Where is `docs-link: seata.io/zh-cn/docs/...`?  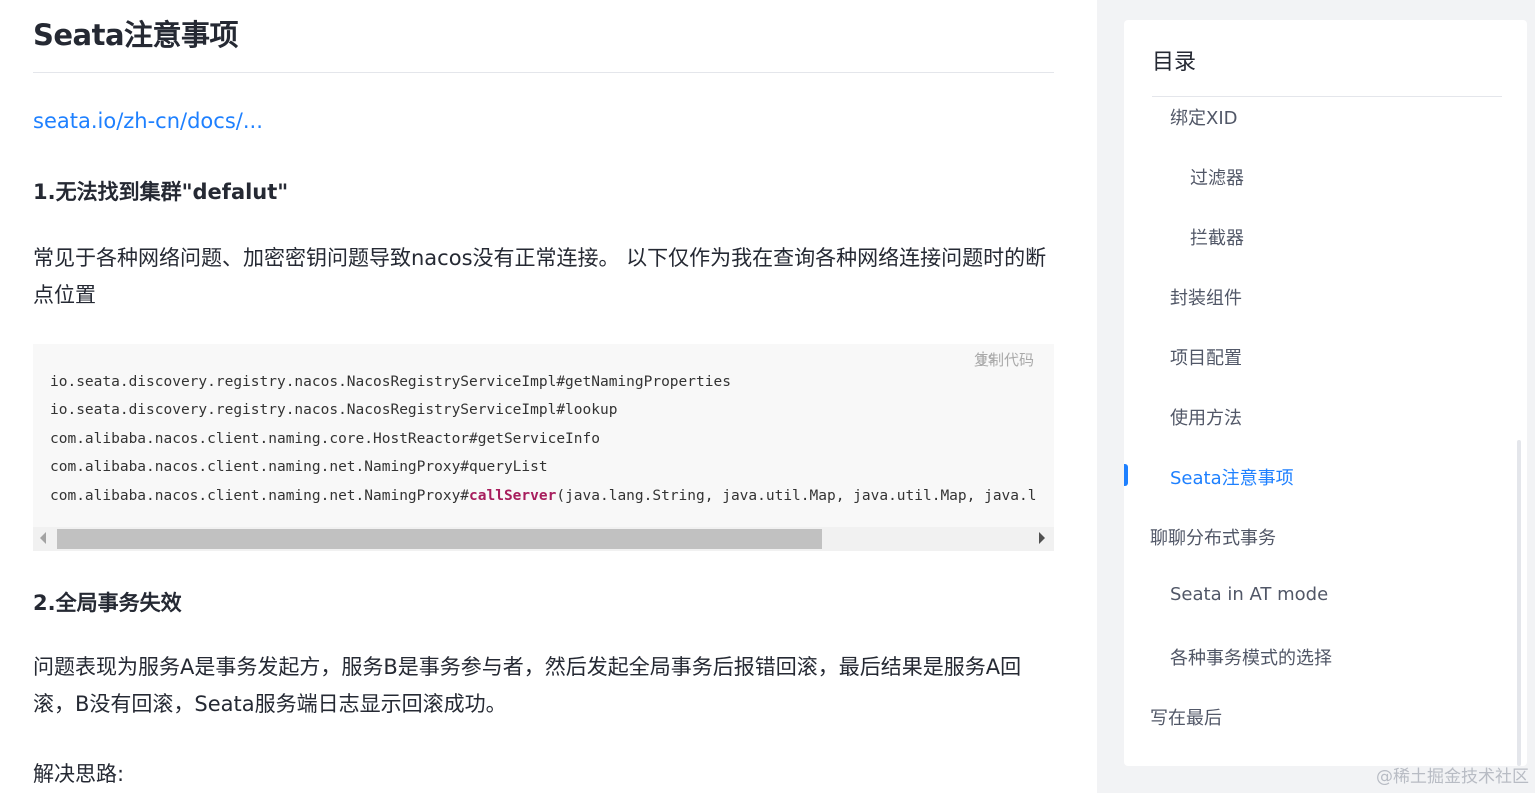
docs-link: seata.io/zh-cn/docs/... is located at coordinates (148, 121).